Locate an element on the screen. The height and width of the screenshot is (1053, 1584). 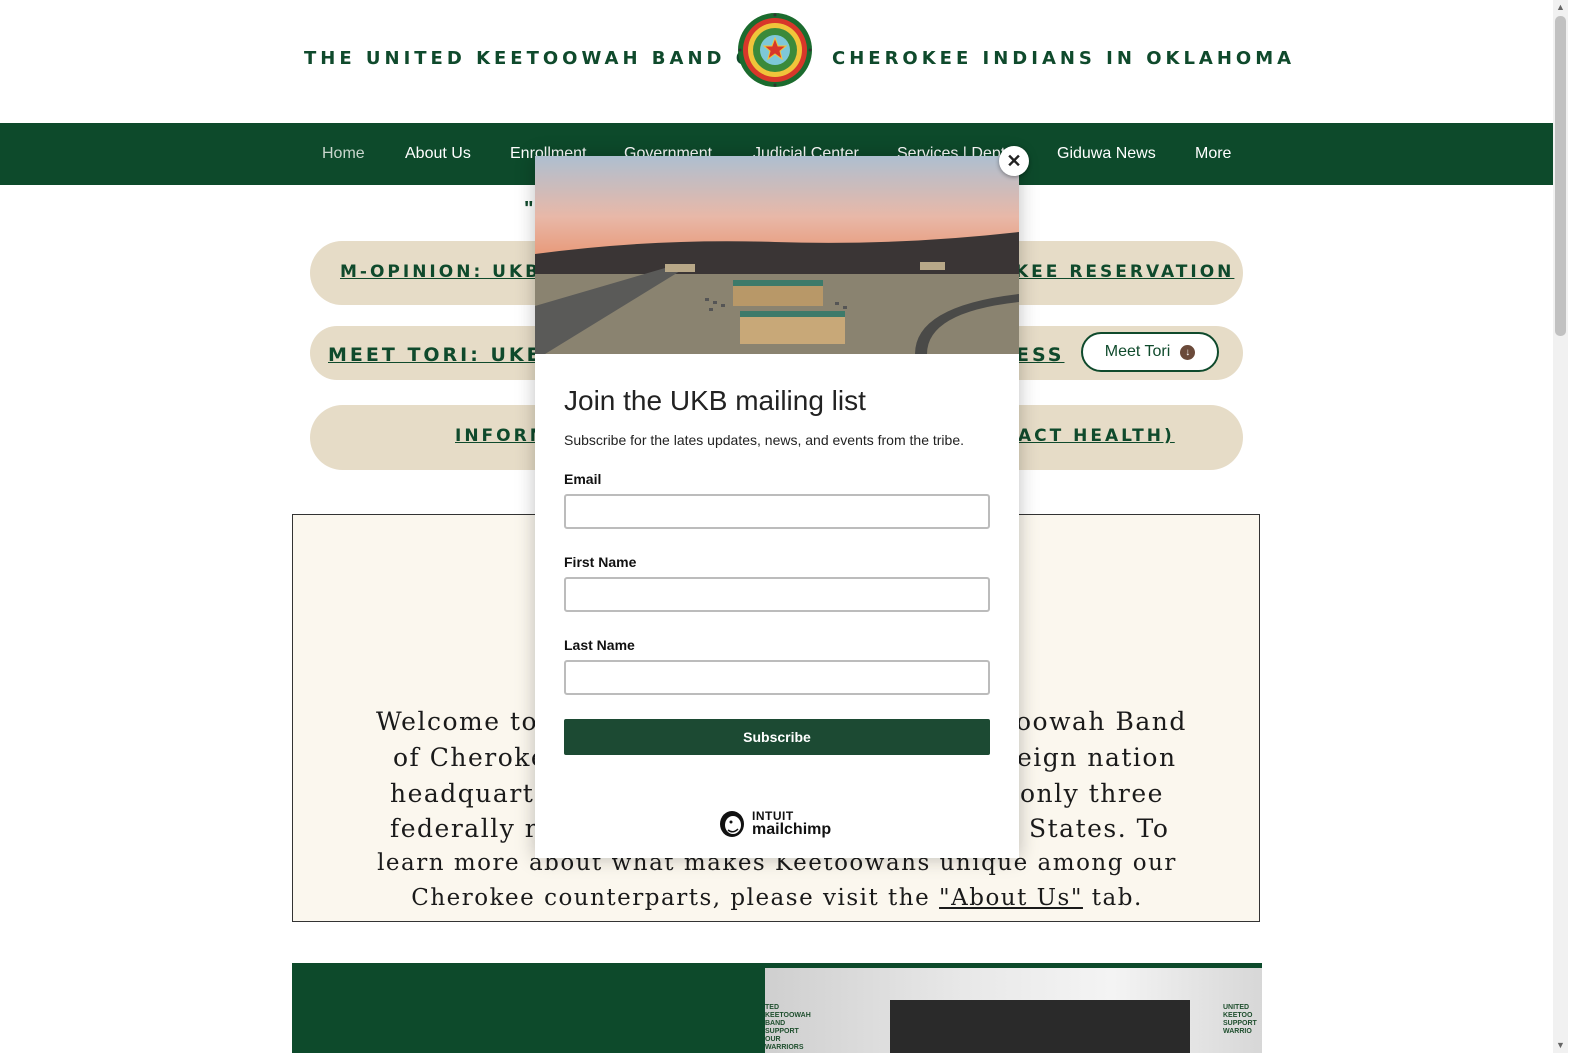
mailchimp-freddie-icon is located at coordinates (732, 824).